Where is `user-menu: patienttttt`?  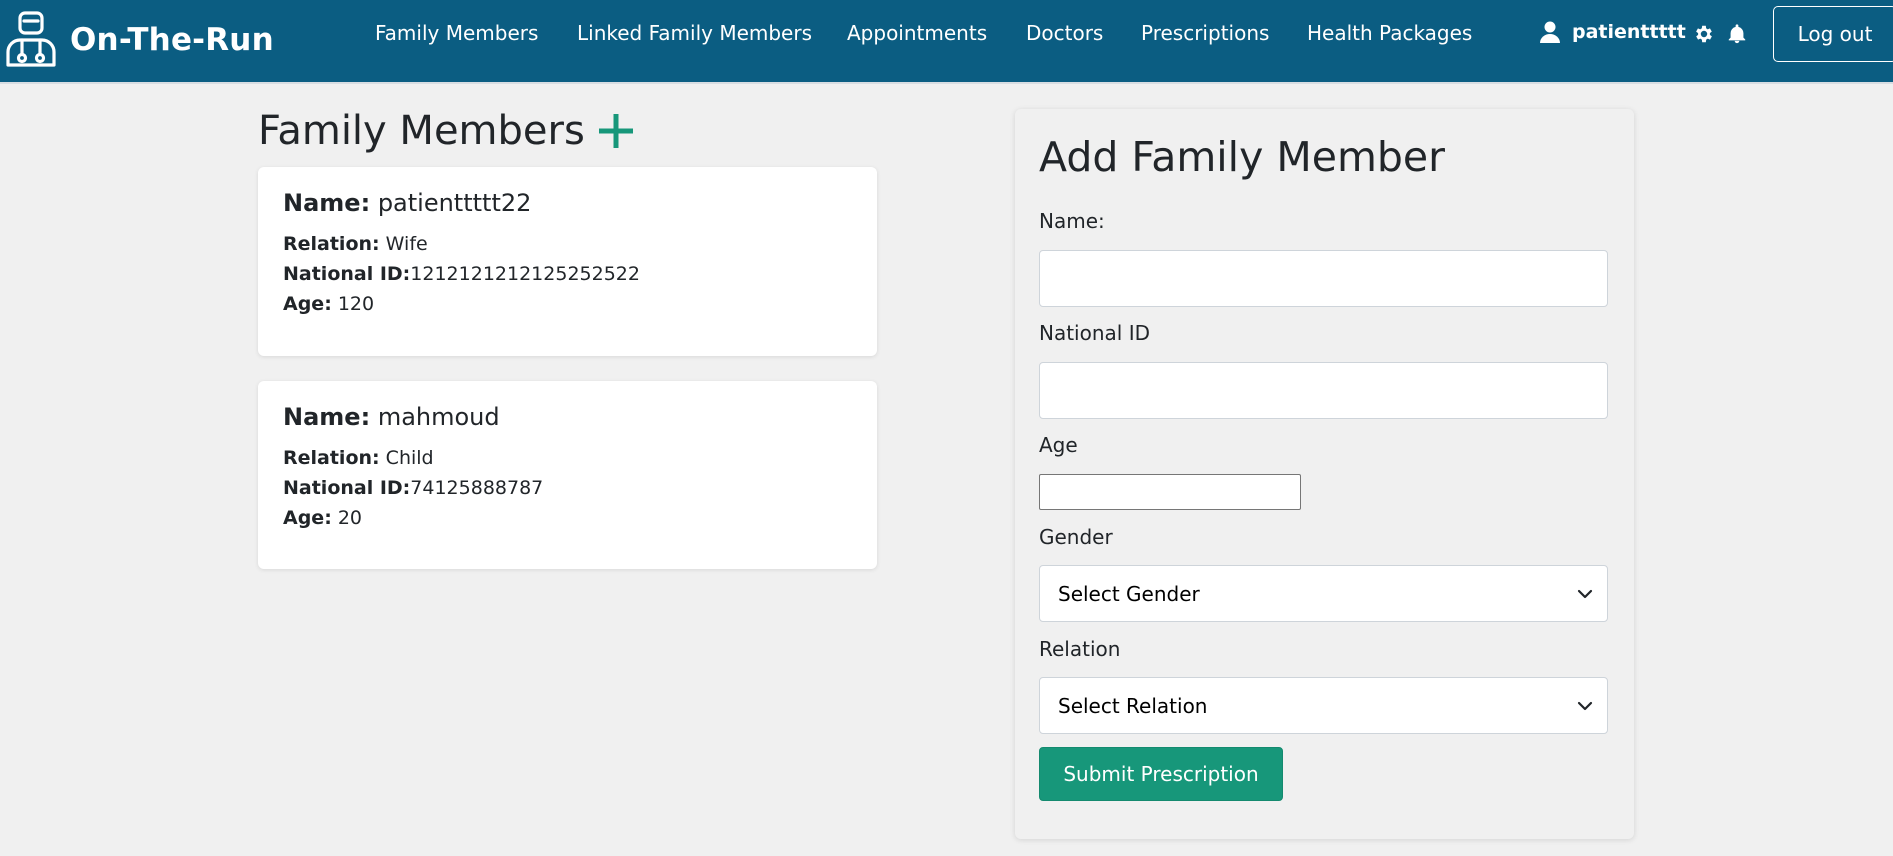 user-menu: patienttttt is located at coordinates (1613, 32).